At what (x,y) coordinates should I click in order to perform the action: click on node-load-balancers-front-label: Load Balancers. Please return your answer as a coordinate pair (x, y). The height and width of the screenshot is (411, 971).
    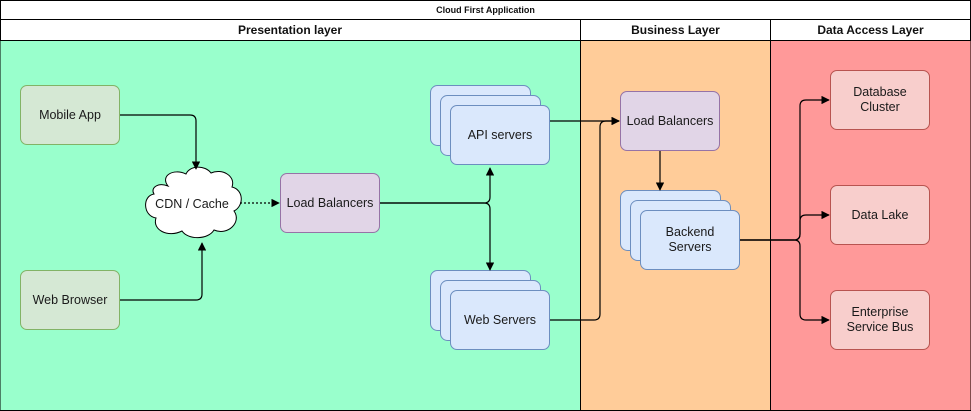
    Looking at the image, I should click on (330, 202).